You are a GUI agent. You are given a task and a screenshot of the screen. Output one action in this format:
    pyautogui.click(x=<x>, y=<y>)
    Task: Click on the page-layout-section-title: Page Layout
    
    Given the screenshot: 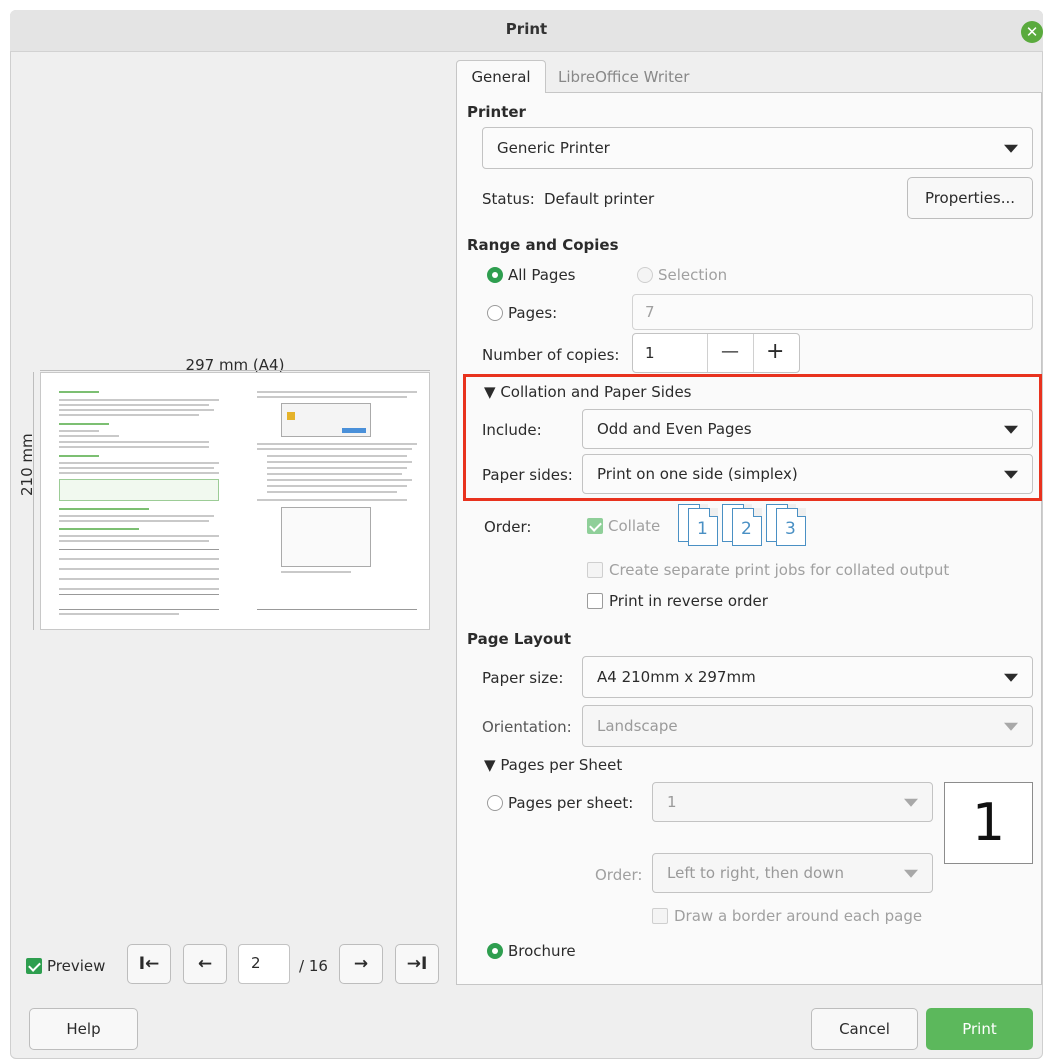 What is the action you would take?
    pyautogui.click(x=519, y=639)
    